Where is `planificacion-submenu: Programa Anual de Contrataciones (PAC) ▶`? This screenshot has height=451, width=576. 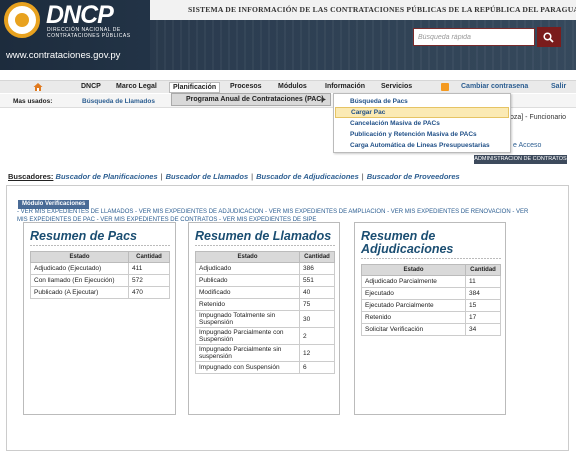 planificacion-submenu: Programa Anual de Contrataciones (PAC) ▶ is located at coordinates (251, 99).